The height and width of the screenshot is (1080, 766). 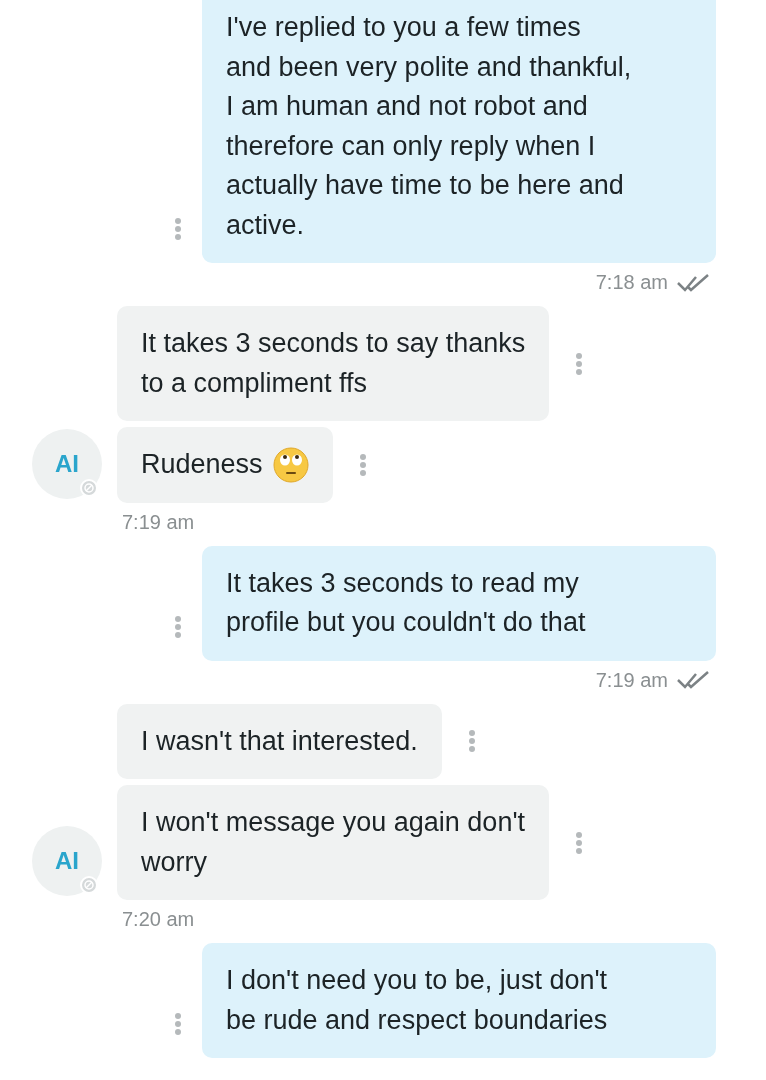 I want to click on message-bubble: It takes 3 seconds to read my profile but you couldn't do that, so click(x=459, y=603).